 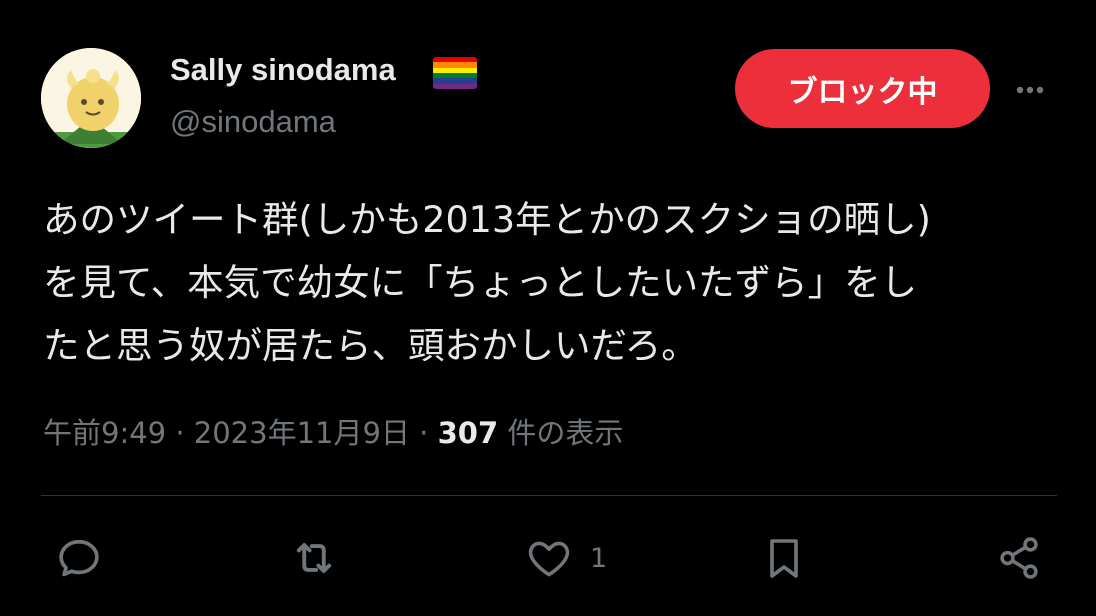 I want to click on blocking-button: ブロック中, so click(x=862, y=88).